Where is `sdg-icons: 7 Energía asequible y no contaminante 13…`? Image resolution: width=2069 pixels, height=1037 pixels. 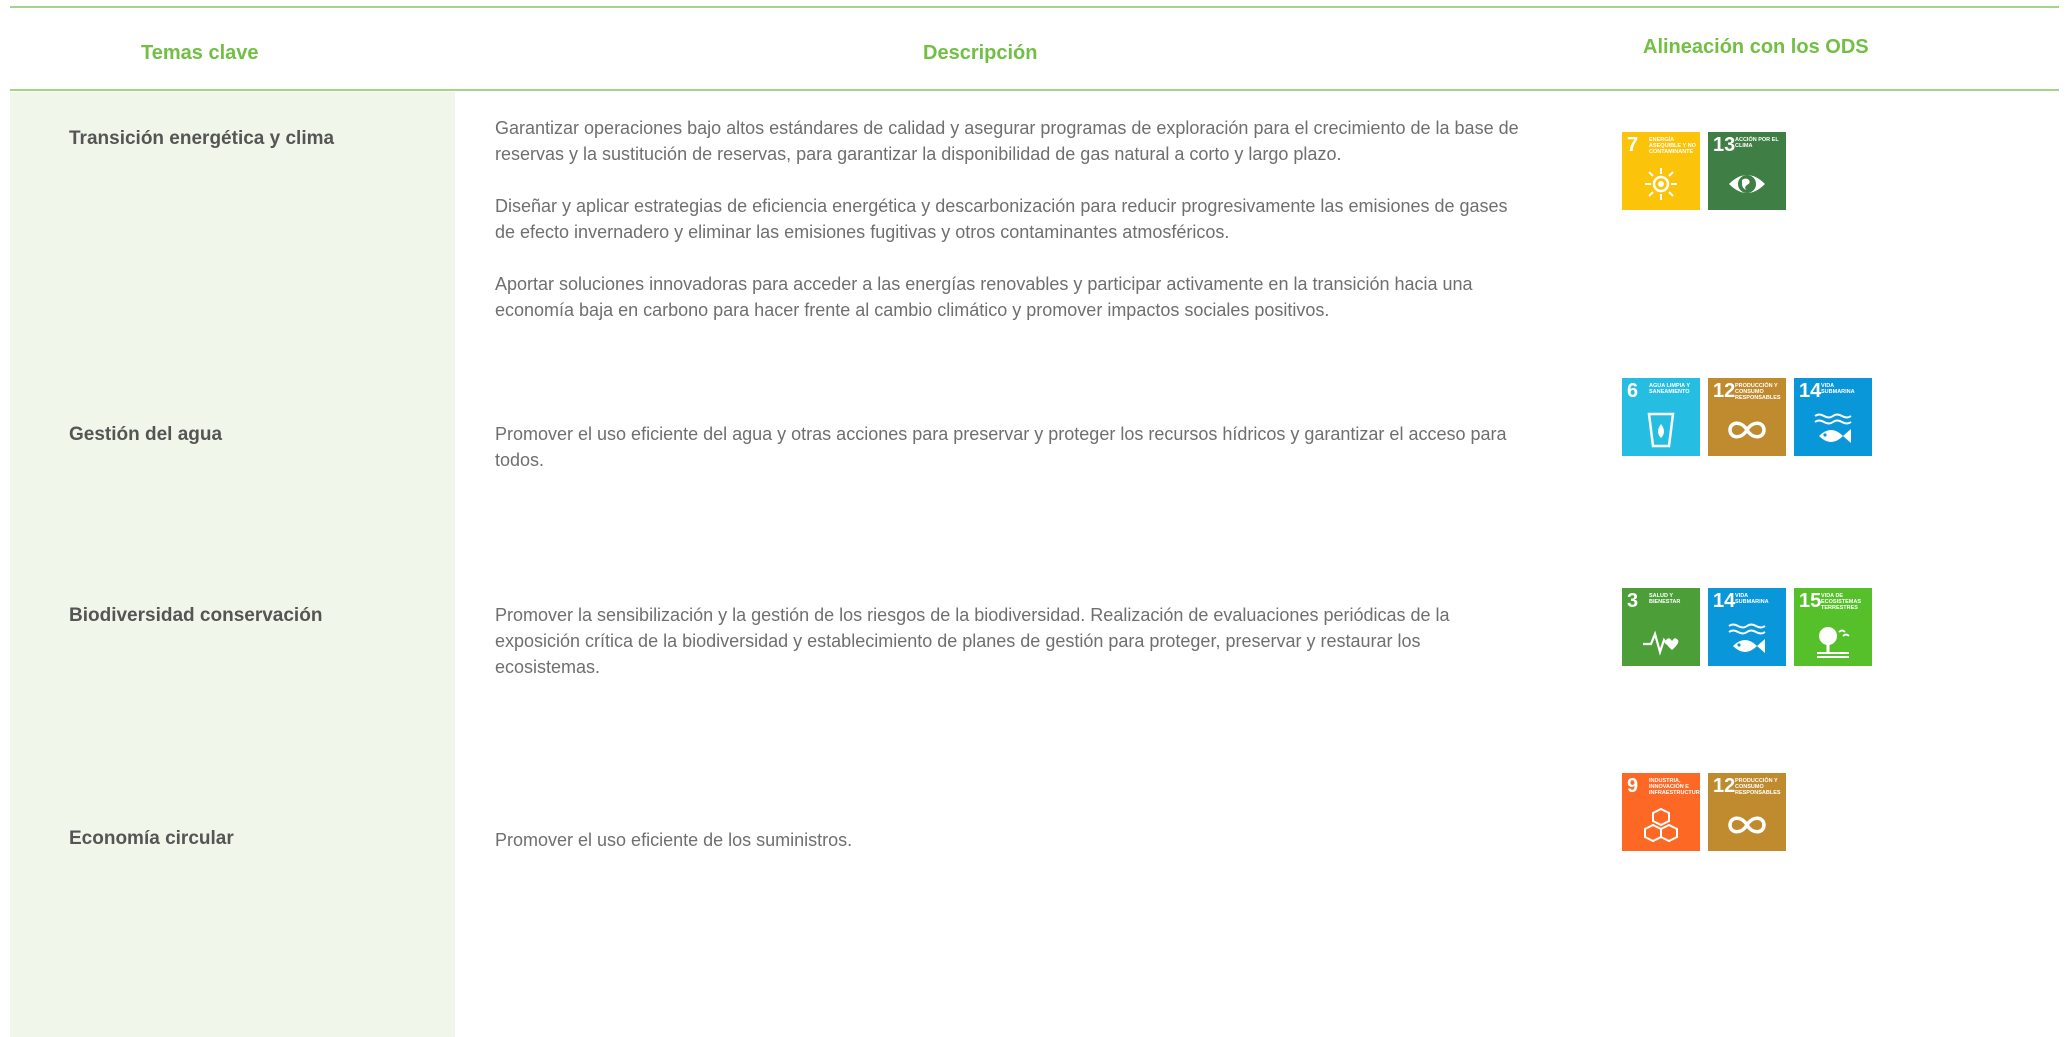
sdg-icons: 7 Energía asequible y no contaminante 13… is located at coordinates (1704, 171).